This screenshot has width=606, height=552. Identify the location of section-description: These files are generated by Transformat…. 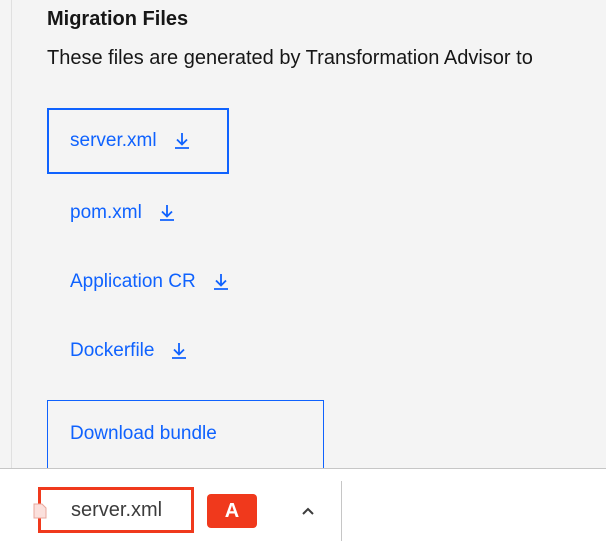
(290, 58).